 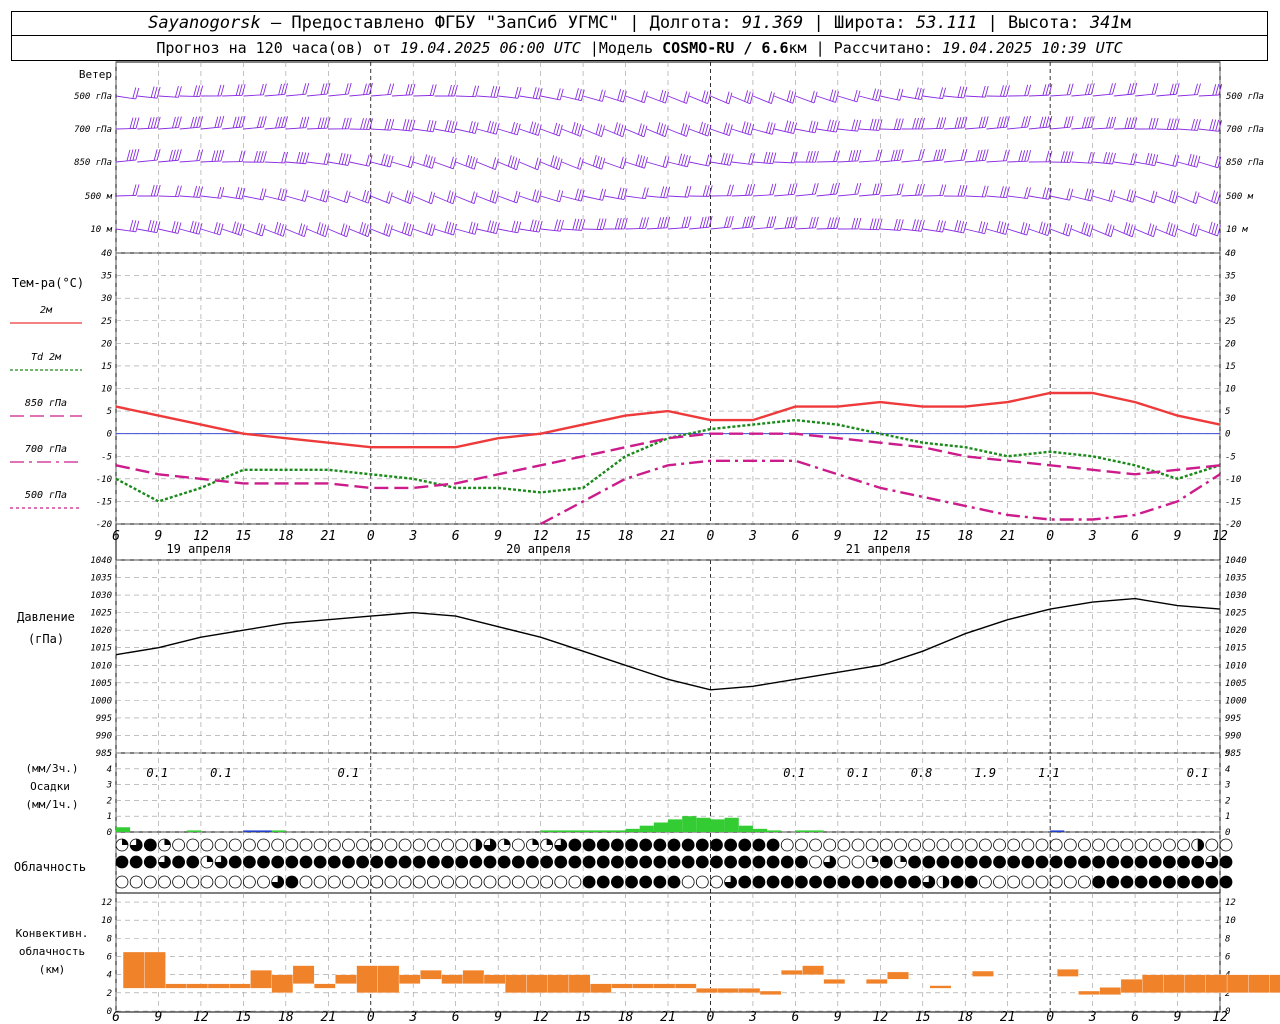 What do you see at coordinates (109, 786) in the screenshot?
I see `y-tick-left: 3` at bounding box center [109, 786].